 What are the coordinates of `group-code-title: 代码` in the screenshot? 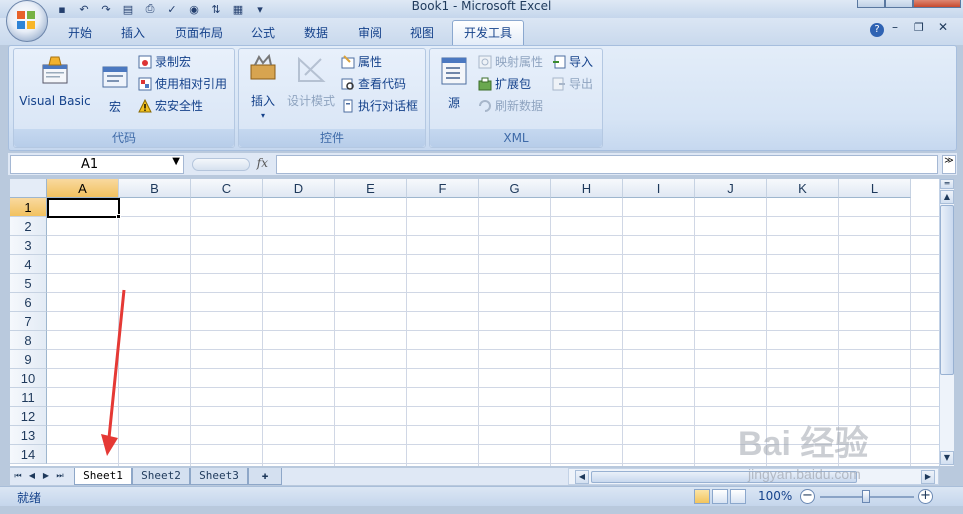 It's located at (124, 138).